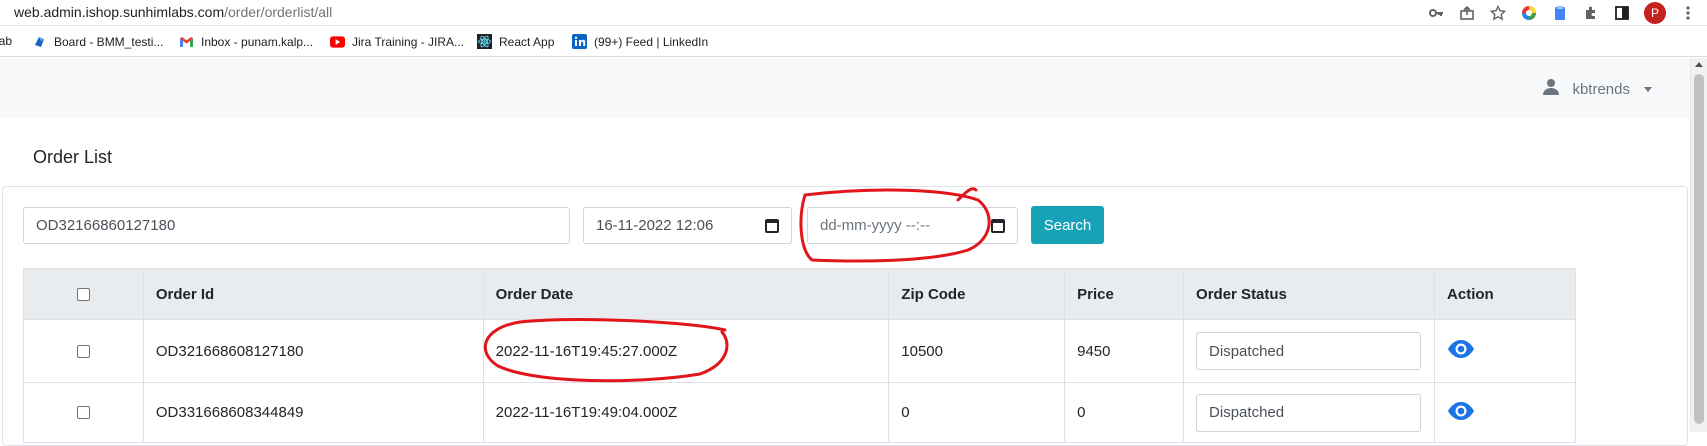 The image size is (1707, 446). I want to click on from-date-value: 16-11-2022 12:06, so click(655, 225).